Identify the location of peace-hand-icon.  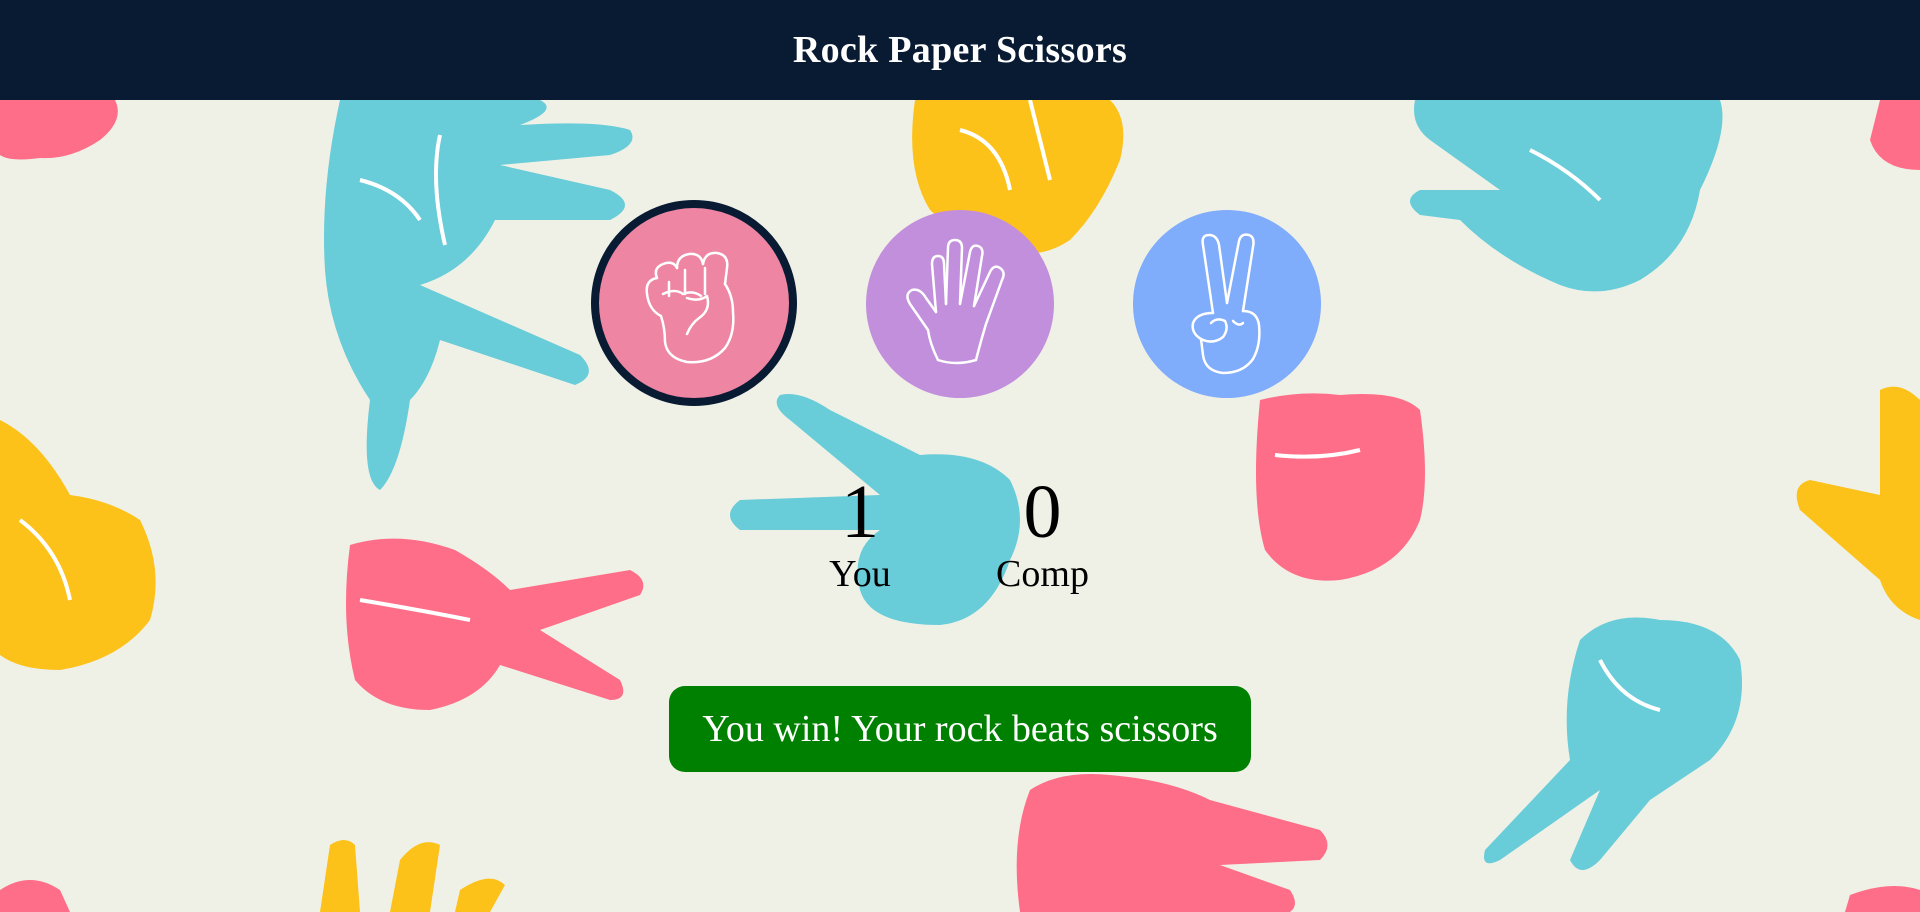
(1226, 304).